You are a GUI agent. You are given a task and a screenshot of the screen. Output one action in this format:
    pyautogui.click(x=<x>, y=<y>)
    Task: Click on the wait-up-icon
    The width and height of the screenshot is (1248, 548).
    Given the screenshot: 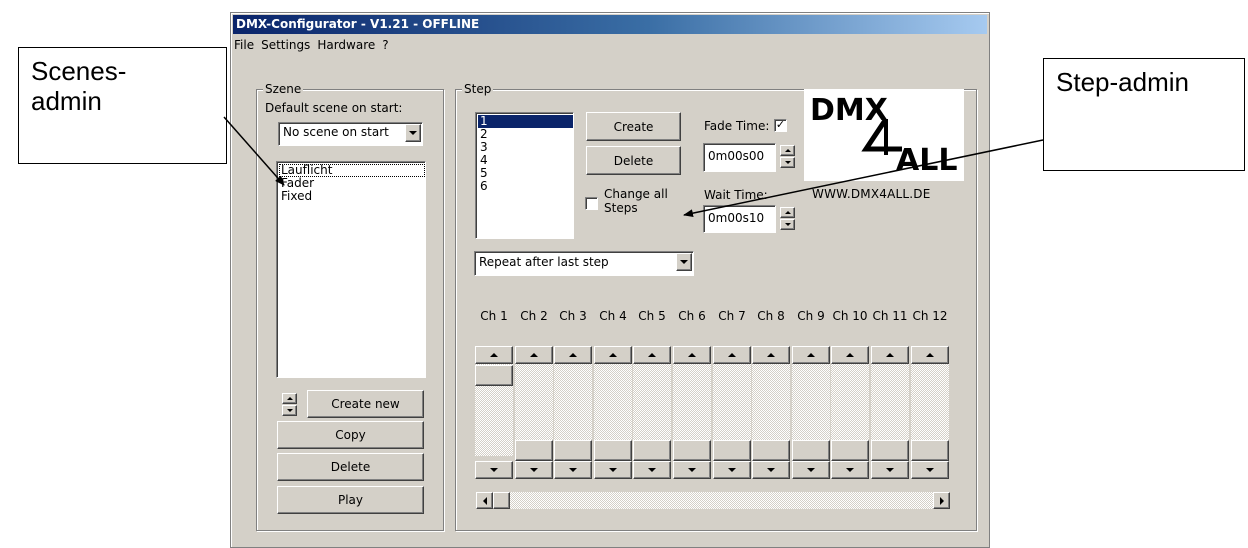 What is the action you would take?
    pyautogui.click(x=787, y=212)
    